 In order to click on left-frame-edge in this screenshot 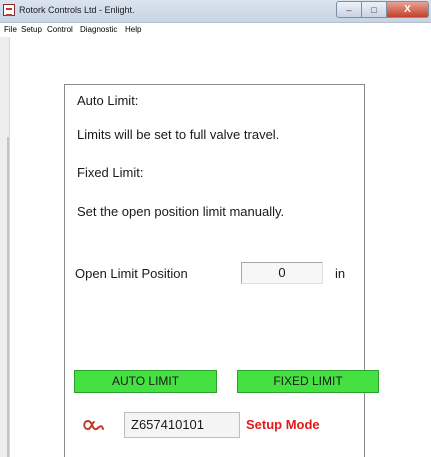, I will do `click(5, 247)`.